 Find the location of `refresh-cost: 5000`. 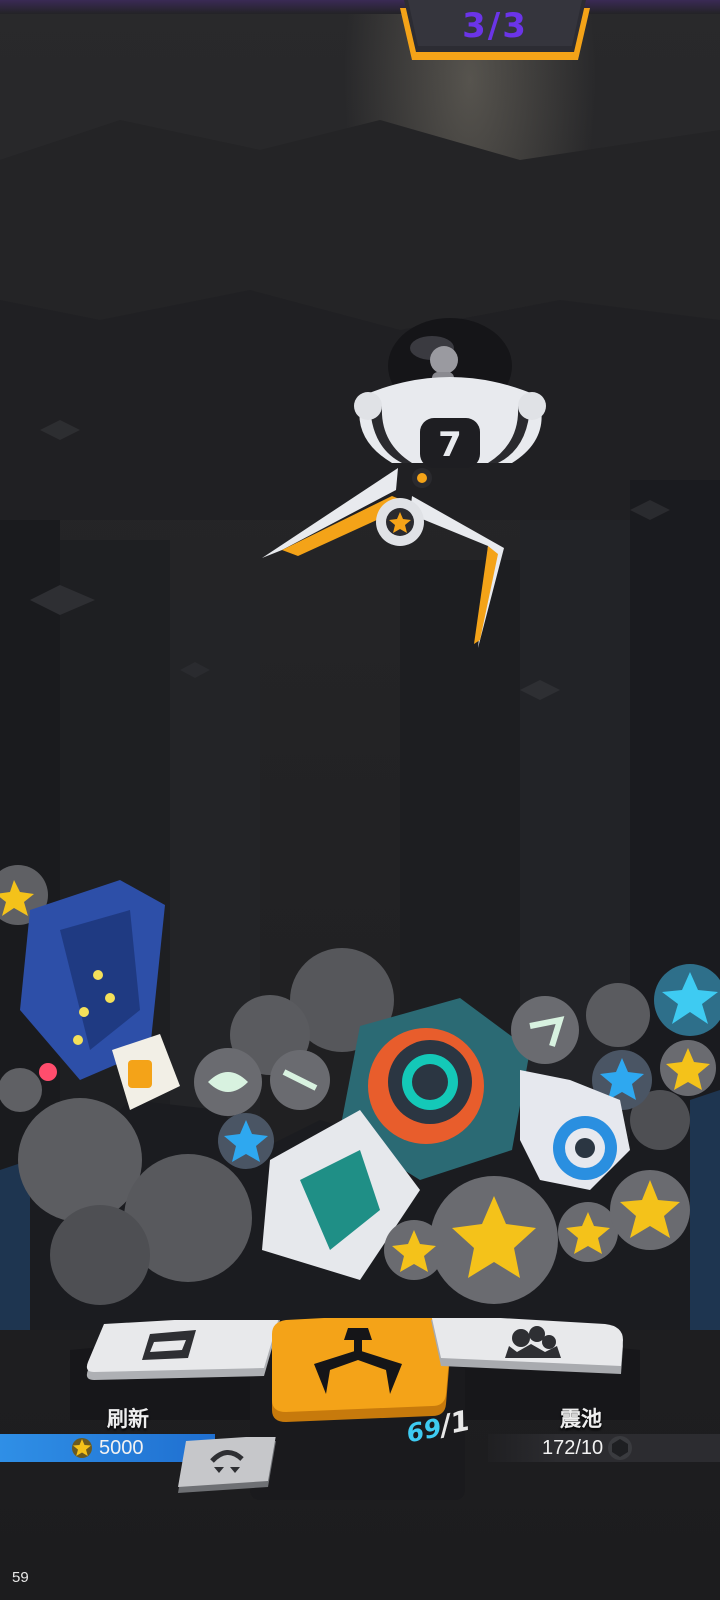

refresh-cost: 5000 is located at coordinates (121, 1447).